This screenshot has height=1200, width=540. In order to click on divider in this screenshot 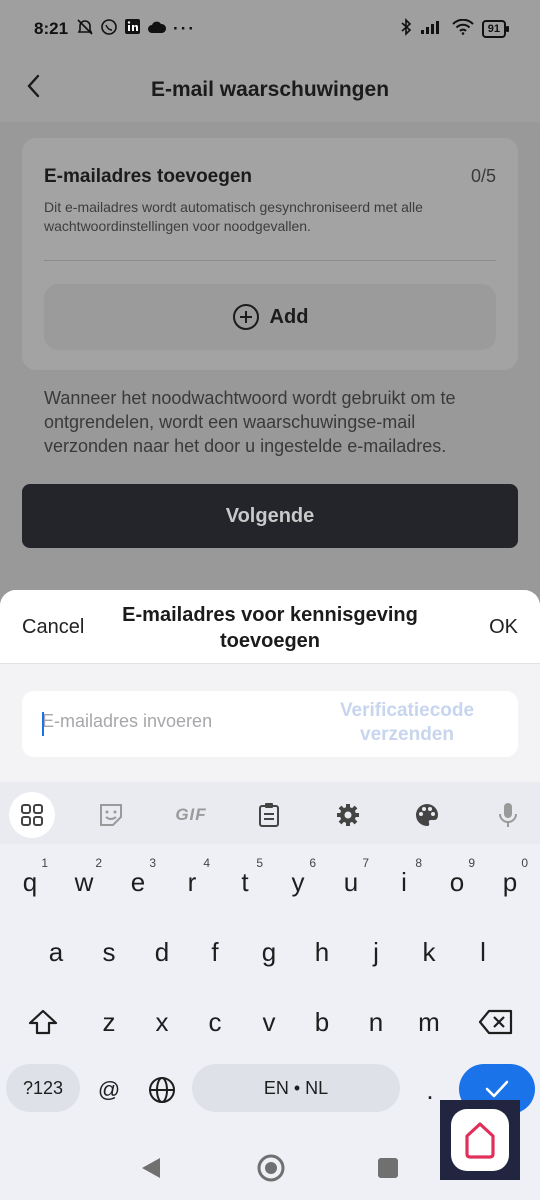, I will do `click(270, 260)`.